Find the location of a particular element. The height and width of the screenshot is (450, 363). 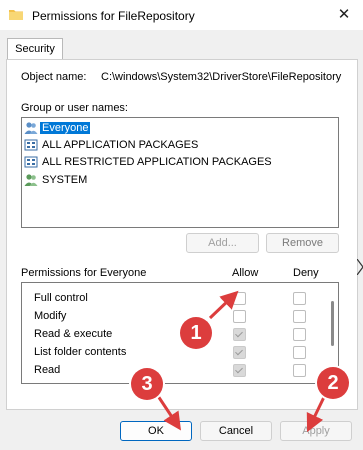

list-item-label: Everyone is located at coordinates (65, 128).